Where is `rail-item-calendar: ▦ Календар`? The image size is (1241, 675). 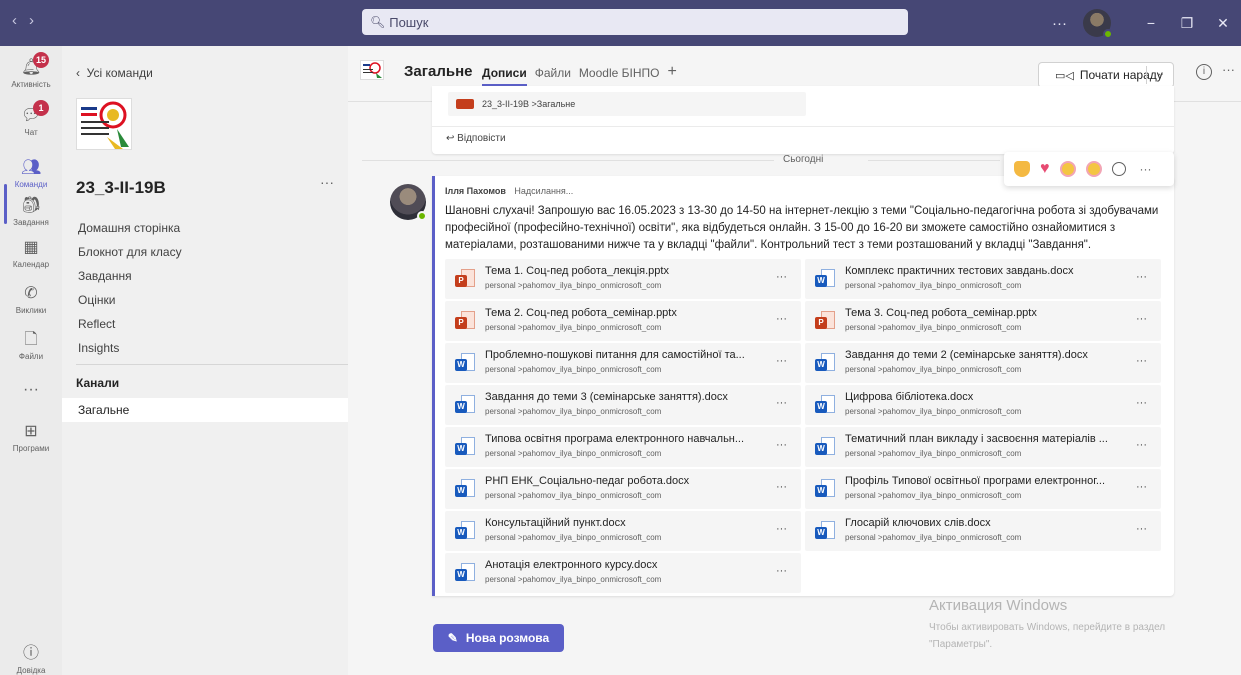 rail-item-calendar: ▦ Календар is located at coordinates (31, 253).